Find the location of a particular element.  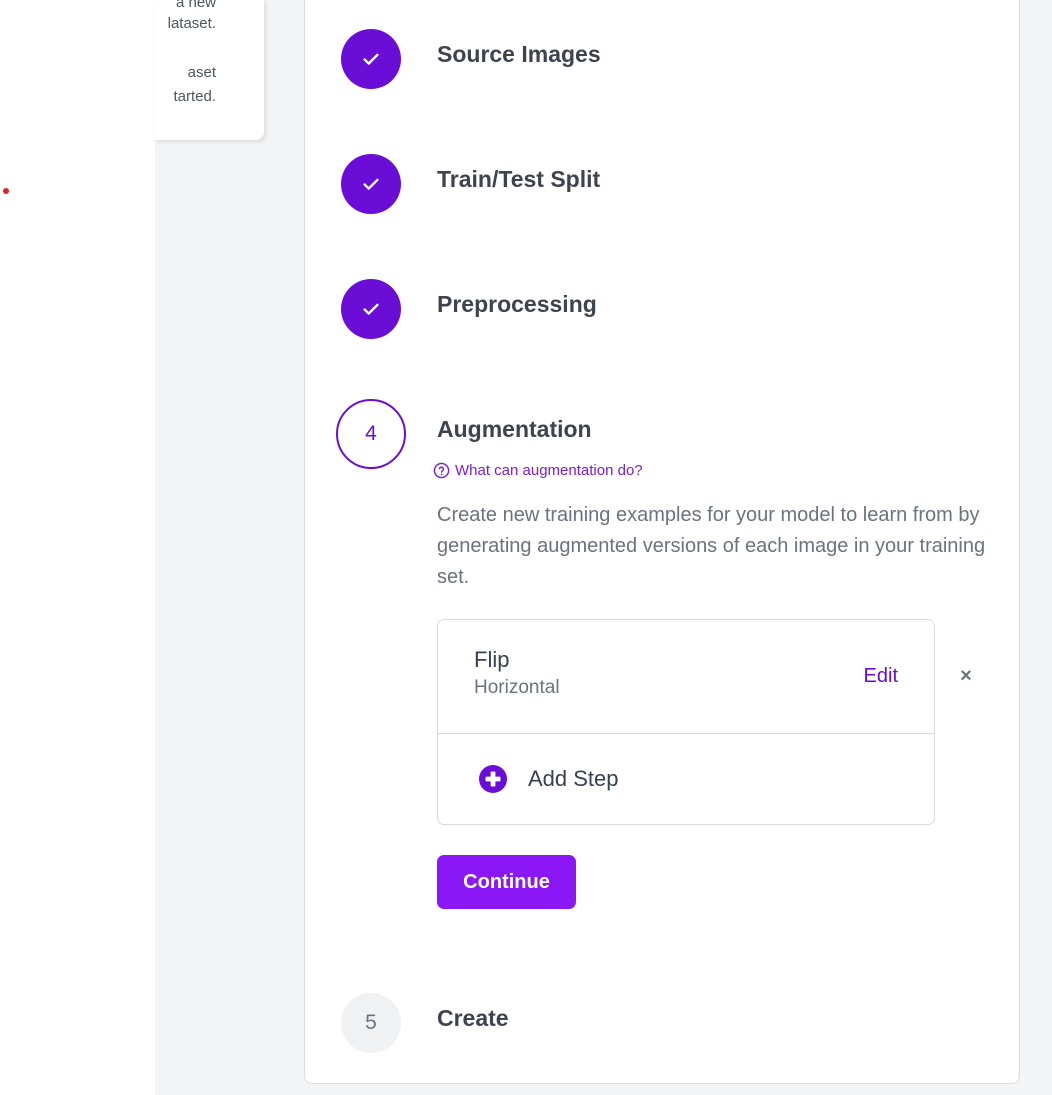

augmentation-steps-list: Flip Horizontal Edit Add Step is located at coordinates (686, 722).